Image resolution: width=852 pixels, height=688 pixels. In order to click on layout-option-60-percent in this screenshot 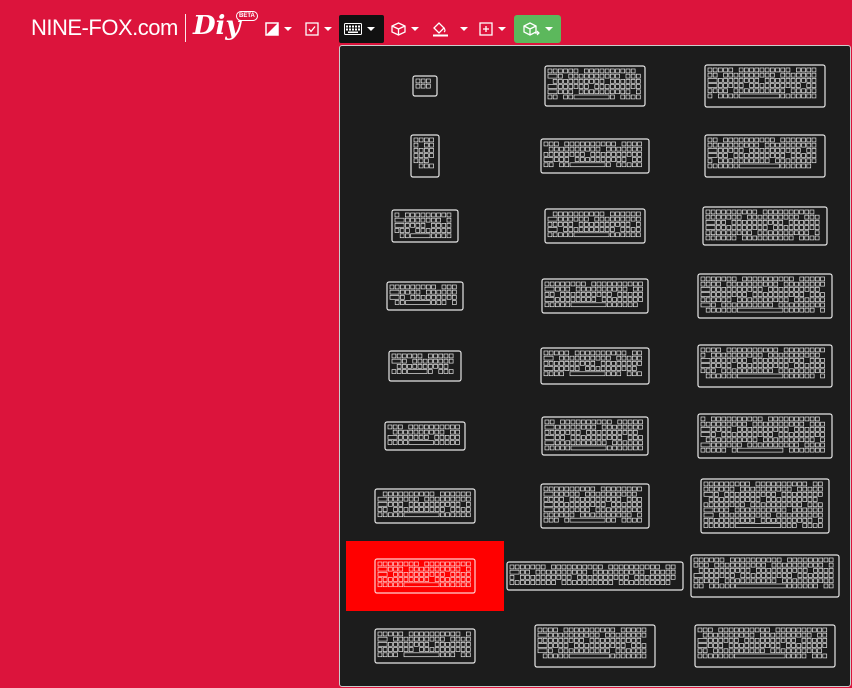, I will do `click(595, 86)`.